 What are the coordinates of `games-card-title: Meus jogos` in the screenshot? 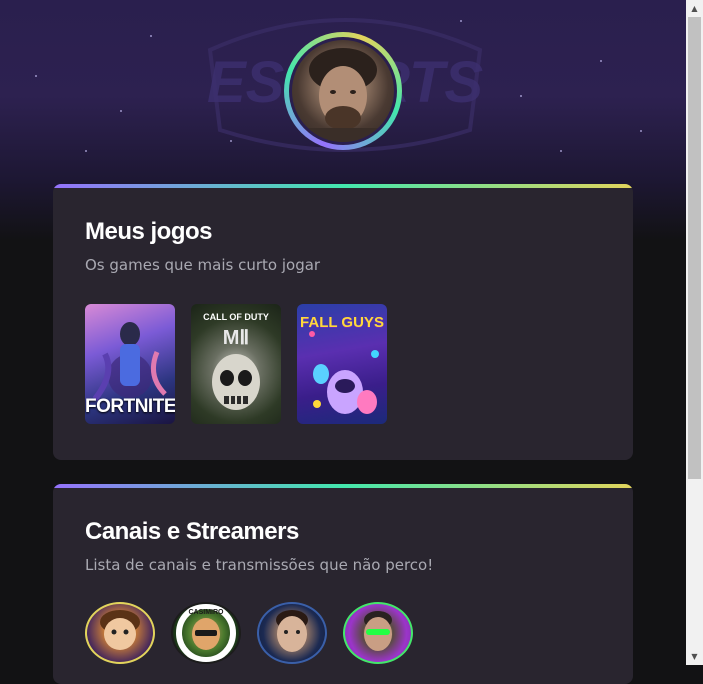 It's located at (149, 231).